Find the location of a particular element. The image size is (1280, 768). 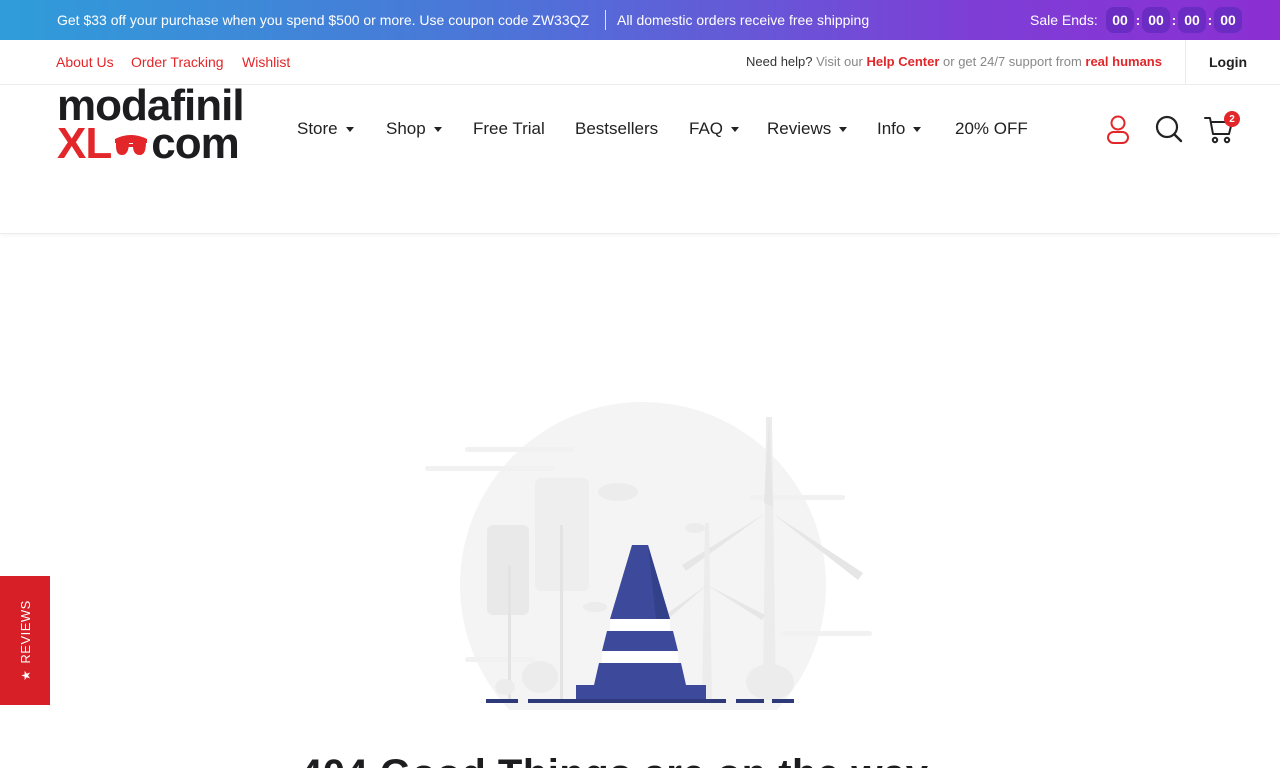

nav-bestsellers-label: Bestsellers is located at coordinates (617, 128).